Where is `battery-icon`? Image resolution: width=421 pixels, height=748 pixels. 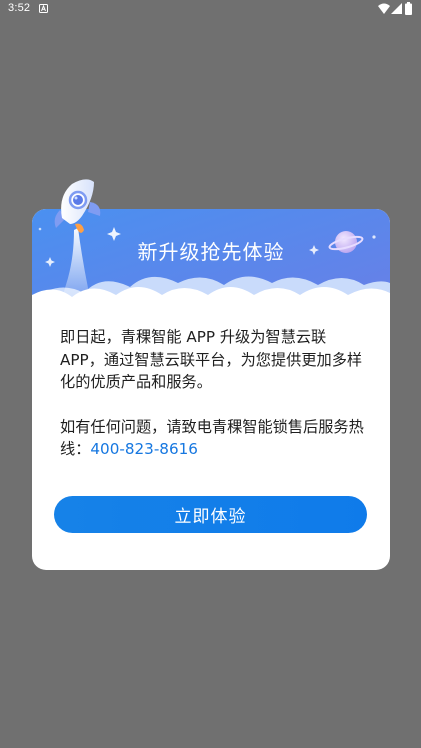 battery-icon is located at coordinates (408, 8).